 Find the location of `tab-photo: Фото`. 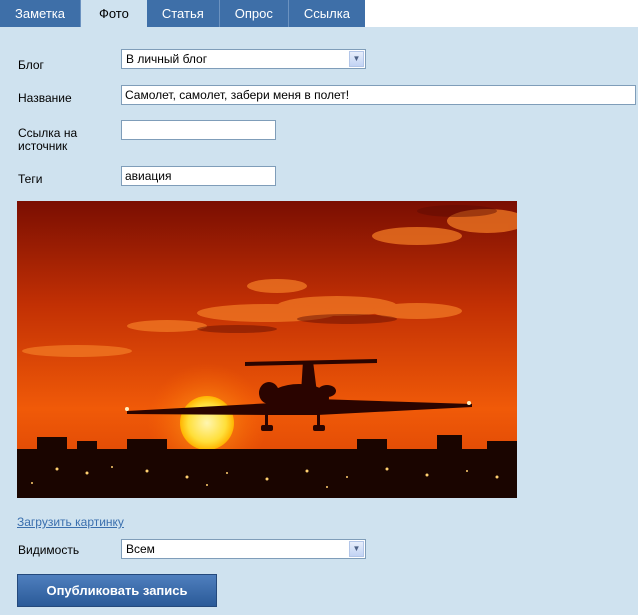

tab-photo: Фото is located at coordinates (113, 13).